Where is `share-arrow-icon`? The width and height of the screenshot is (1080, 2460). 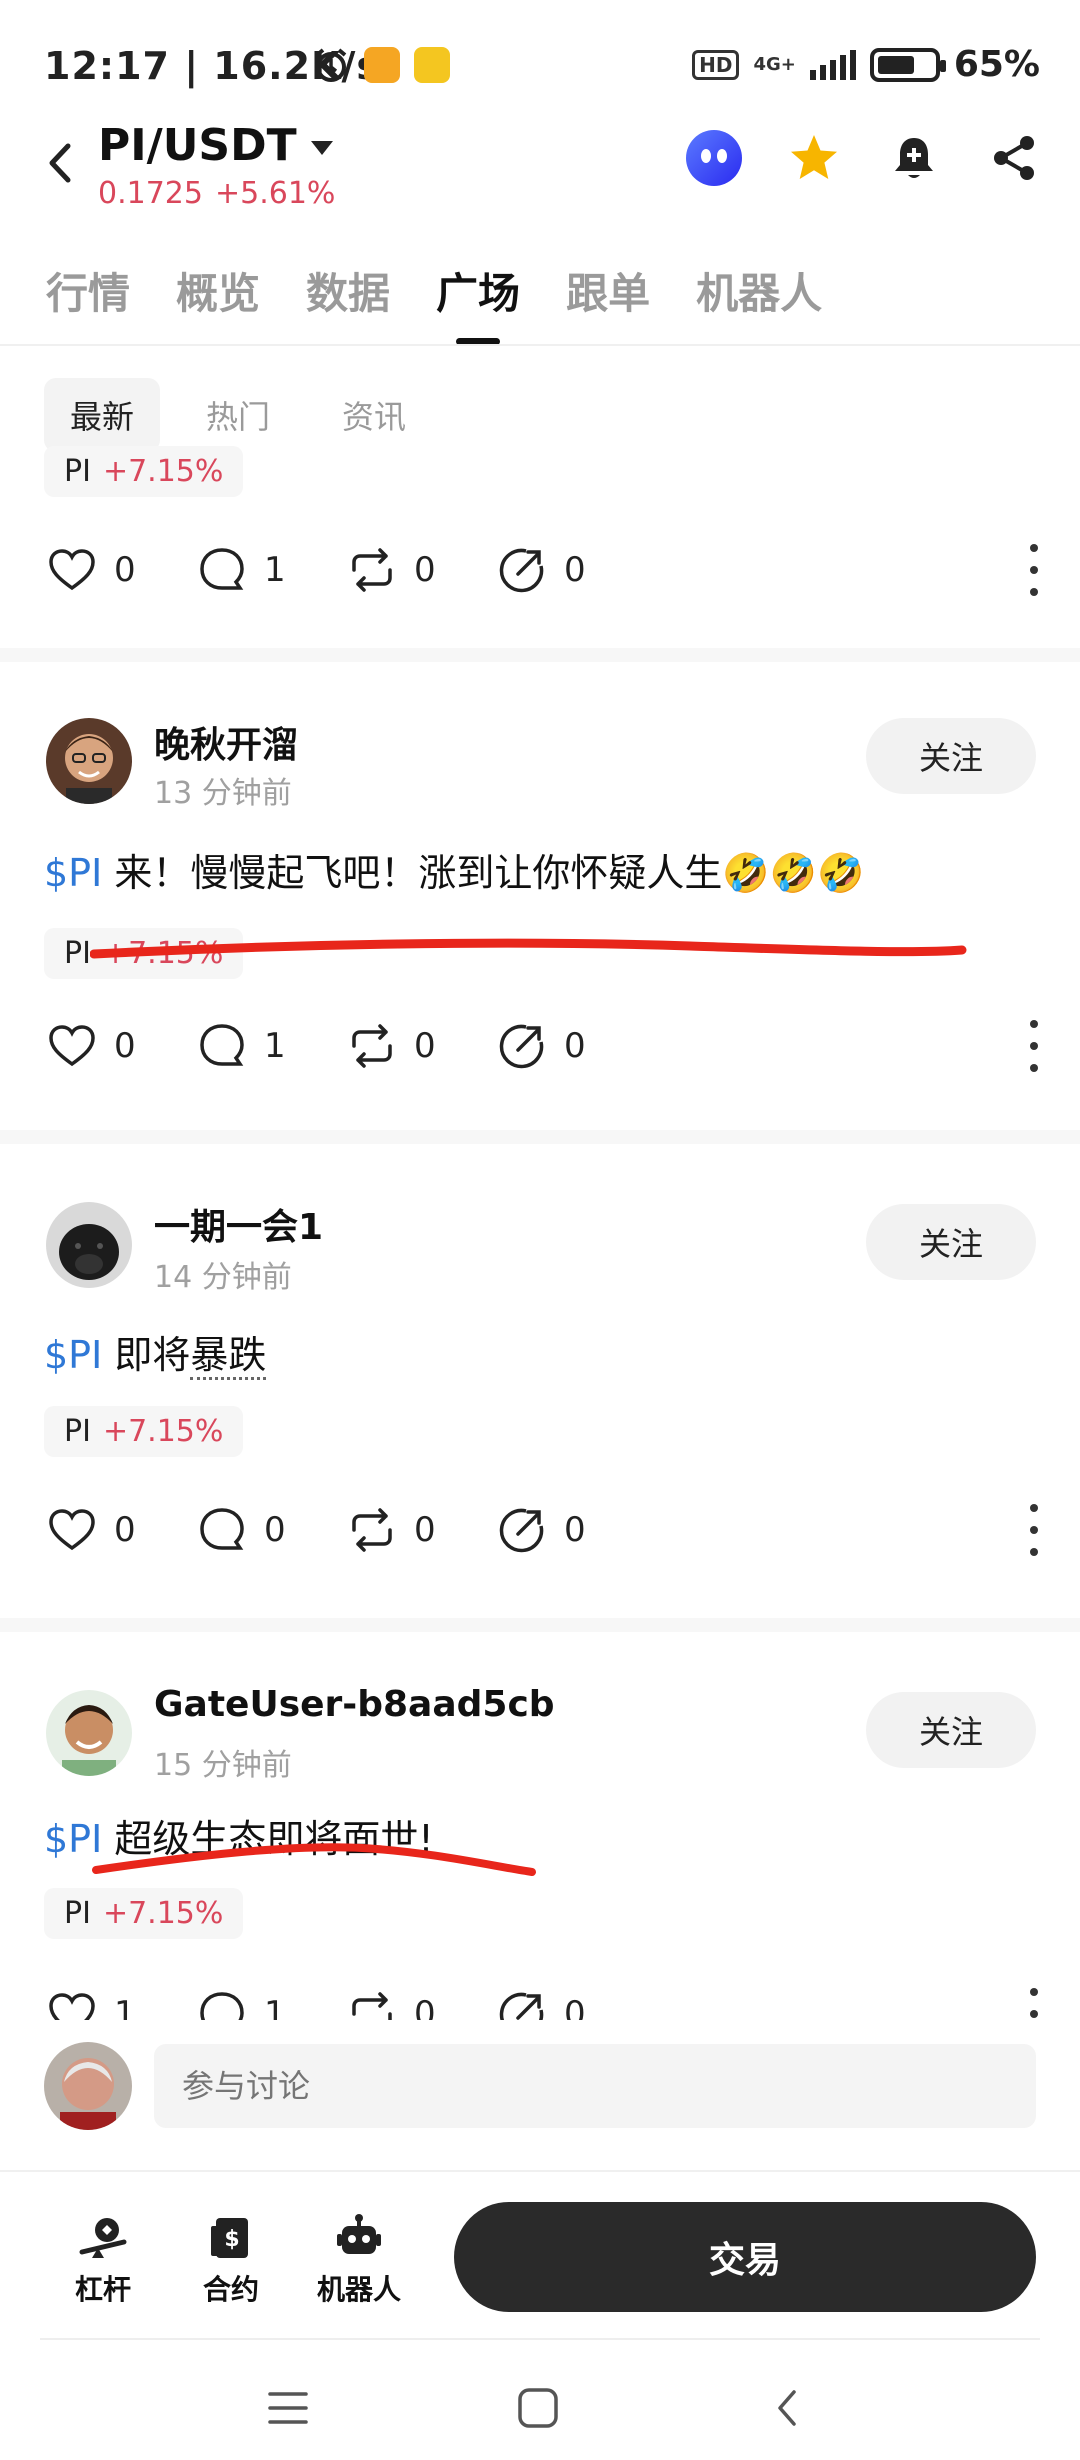 share-arrow-icon is located at coordinates (521, 1530).